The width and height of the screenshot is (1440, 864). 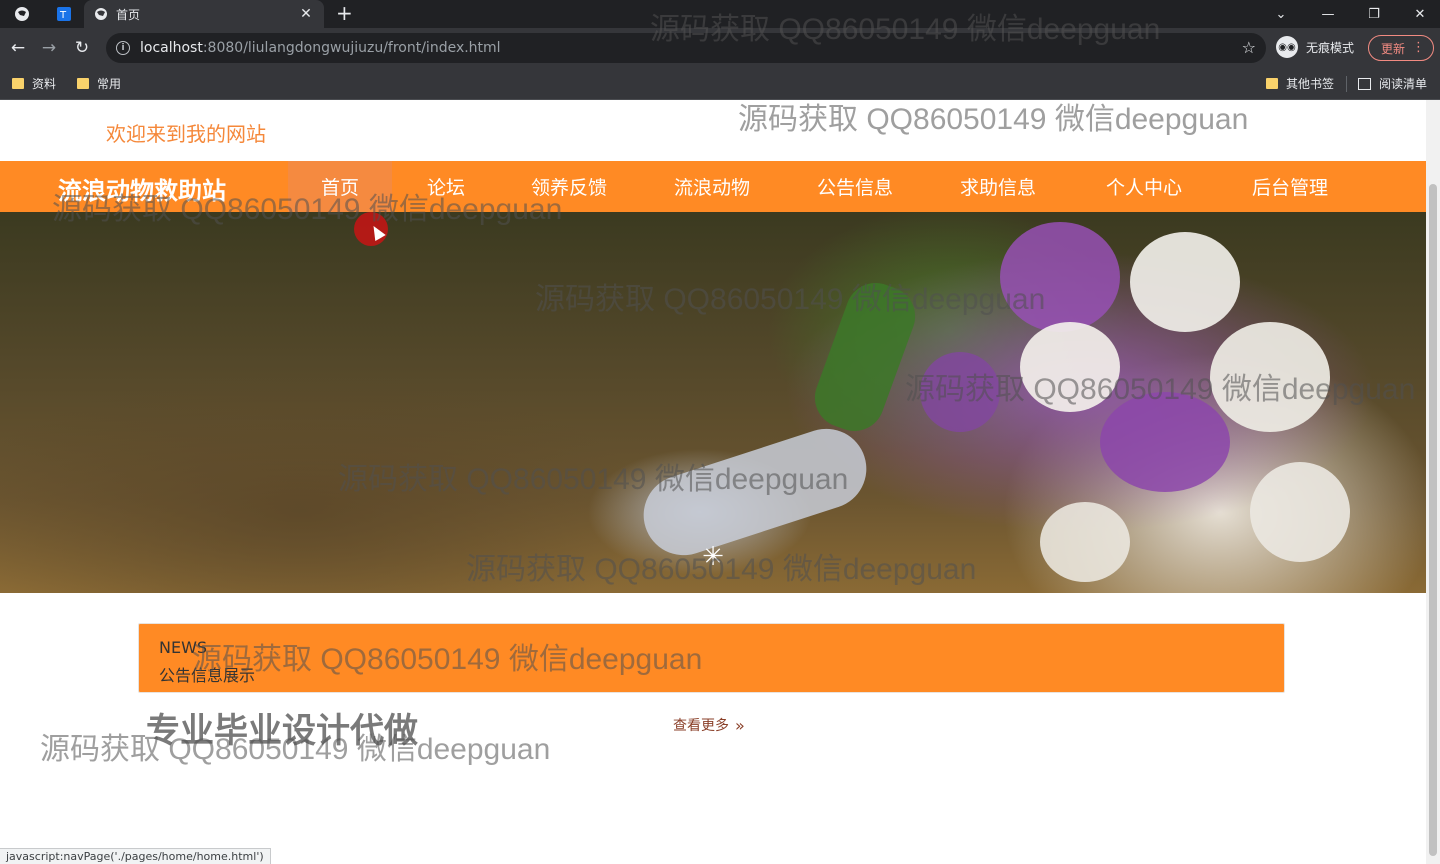 What do you see at coordinates (282, 731) in the screenshot?
I see `section-title: 专业毕业设计代做` at bounding box center [282, 731].